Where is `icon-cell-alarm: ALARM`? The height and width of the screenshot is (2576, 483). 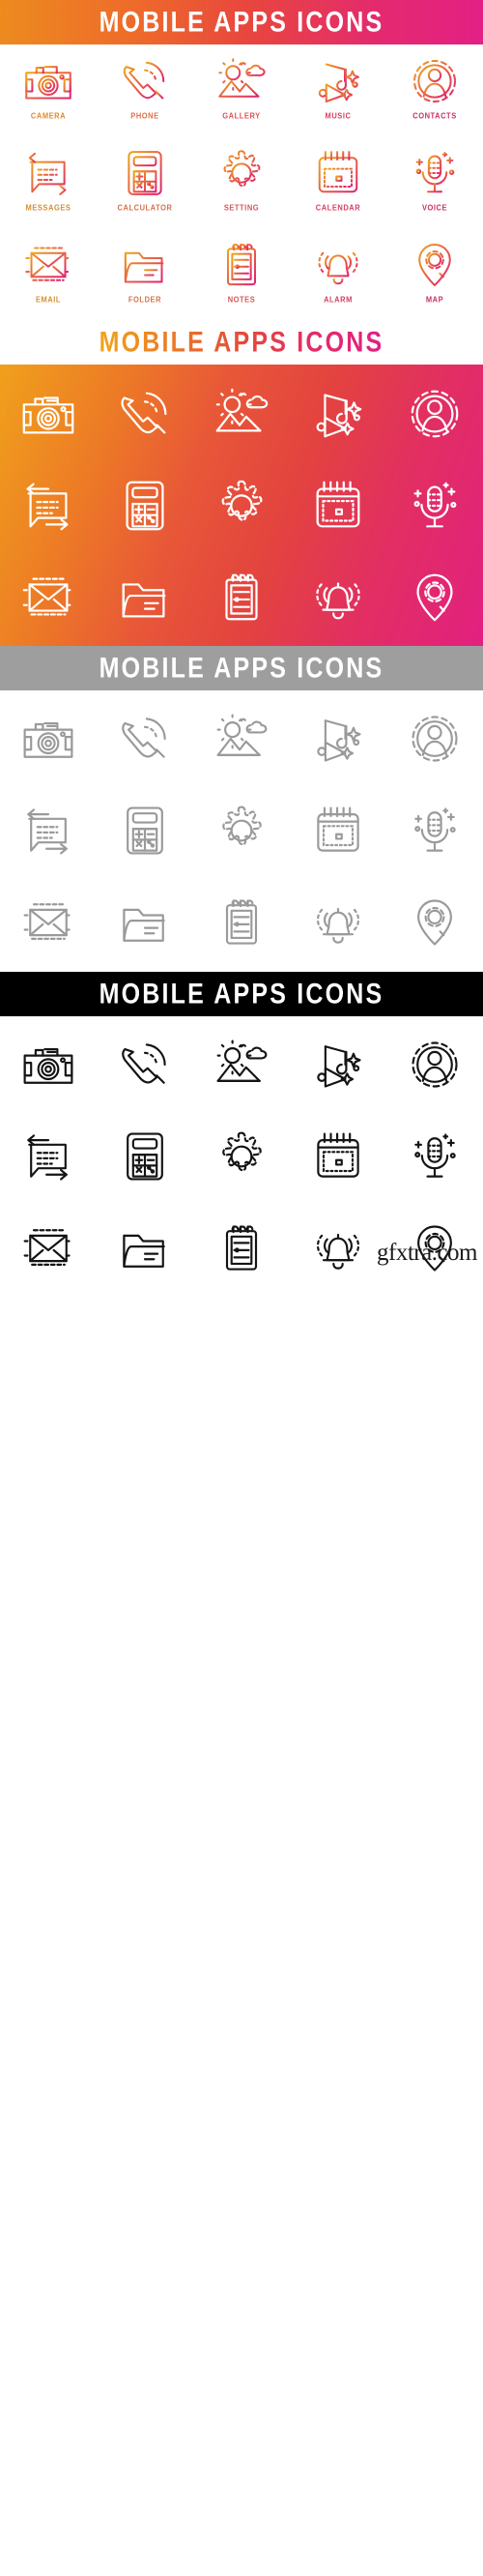
icon-cell-alarm: ALARM is located at coordinates (338, 274).